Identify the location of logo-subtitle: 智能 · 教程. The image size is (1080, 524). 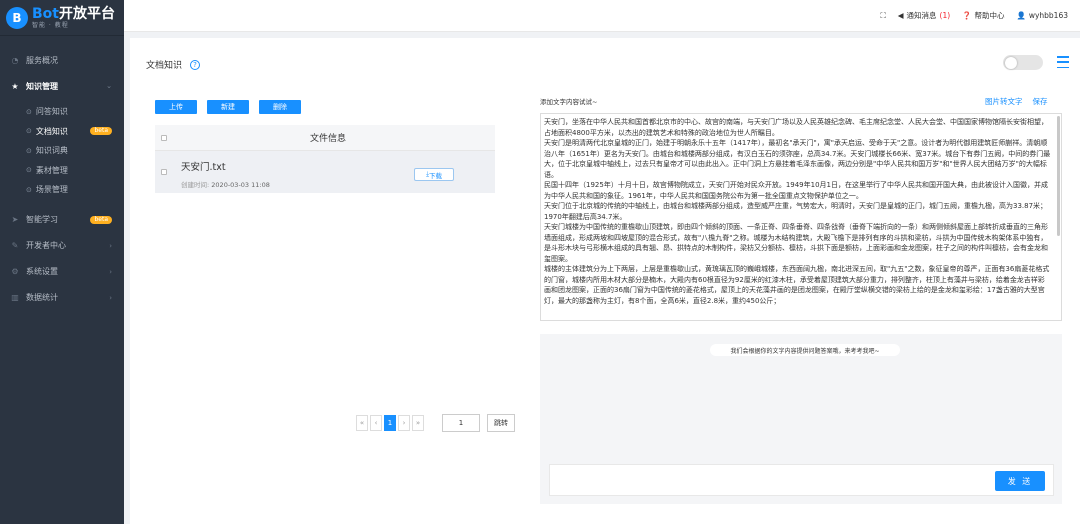
(50, 25).